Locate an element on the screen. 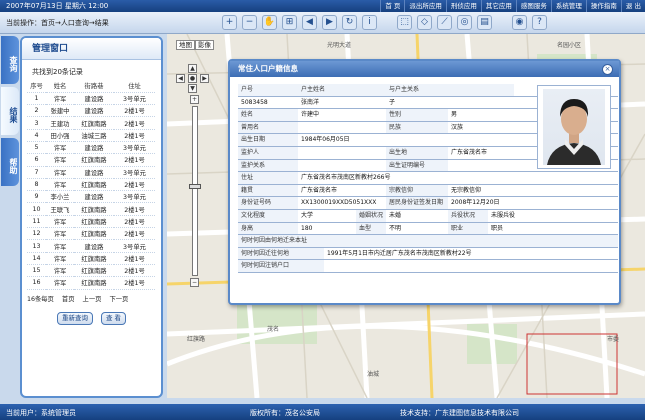 This screenshot has height=420, width=645. table-row: 11 许军 红旗南路 2楼1号 is located at coordinates (91, 222).